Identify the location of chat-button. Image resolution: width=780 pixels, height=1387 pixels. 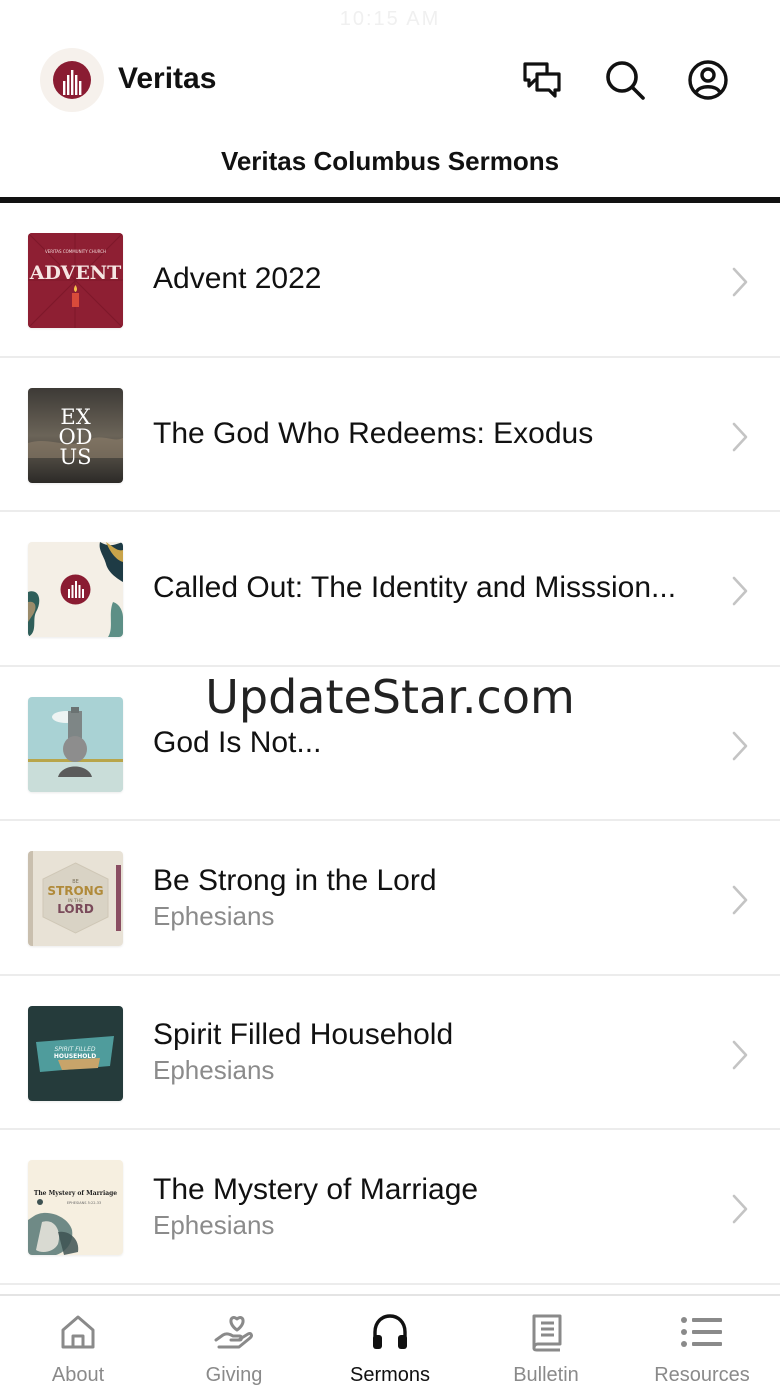
(542, 80).